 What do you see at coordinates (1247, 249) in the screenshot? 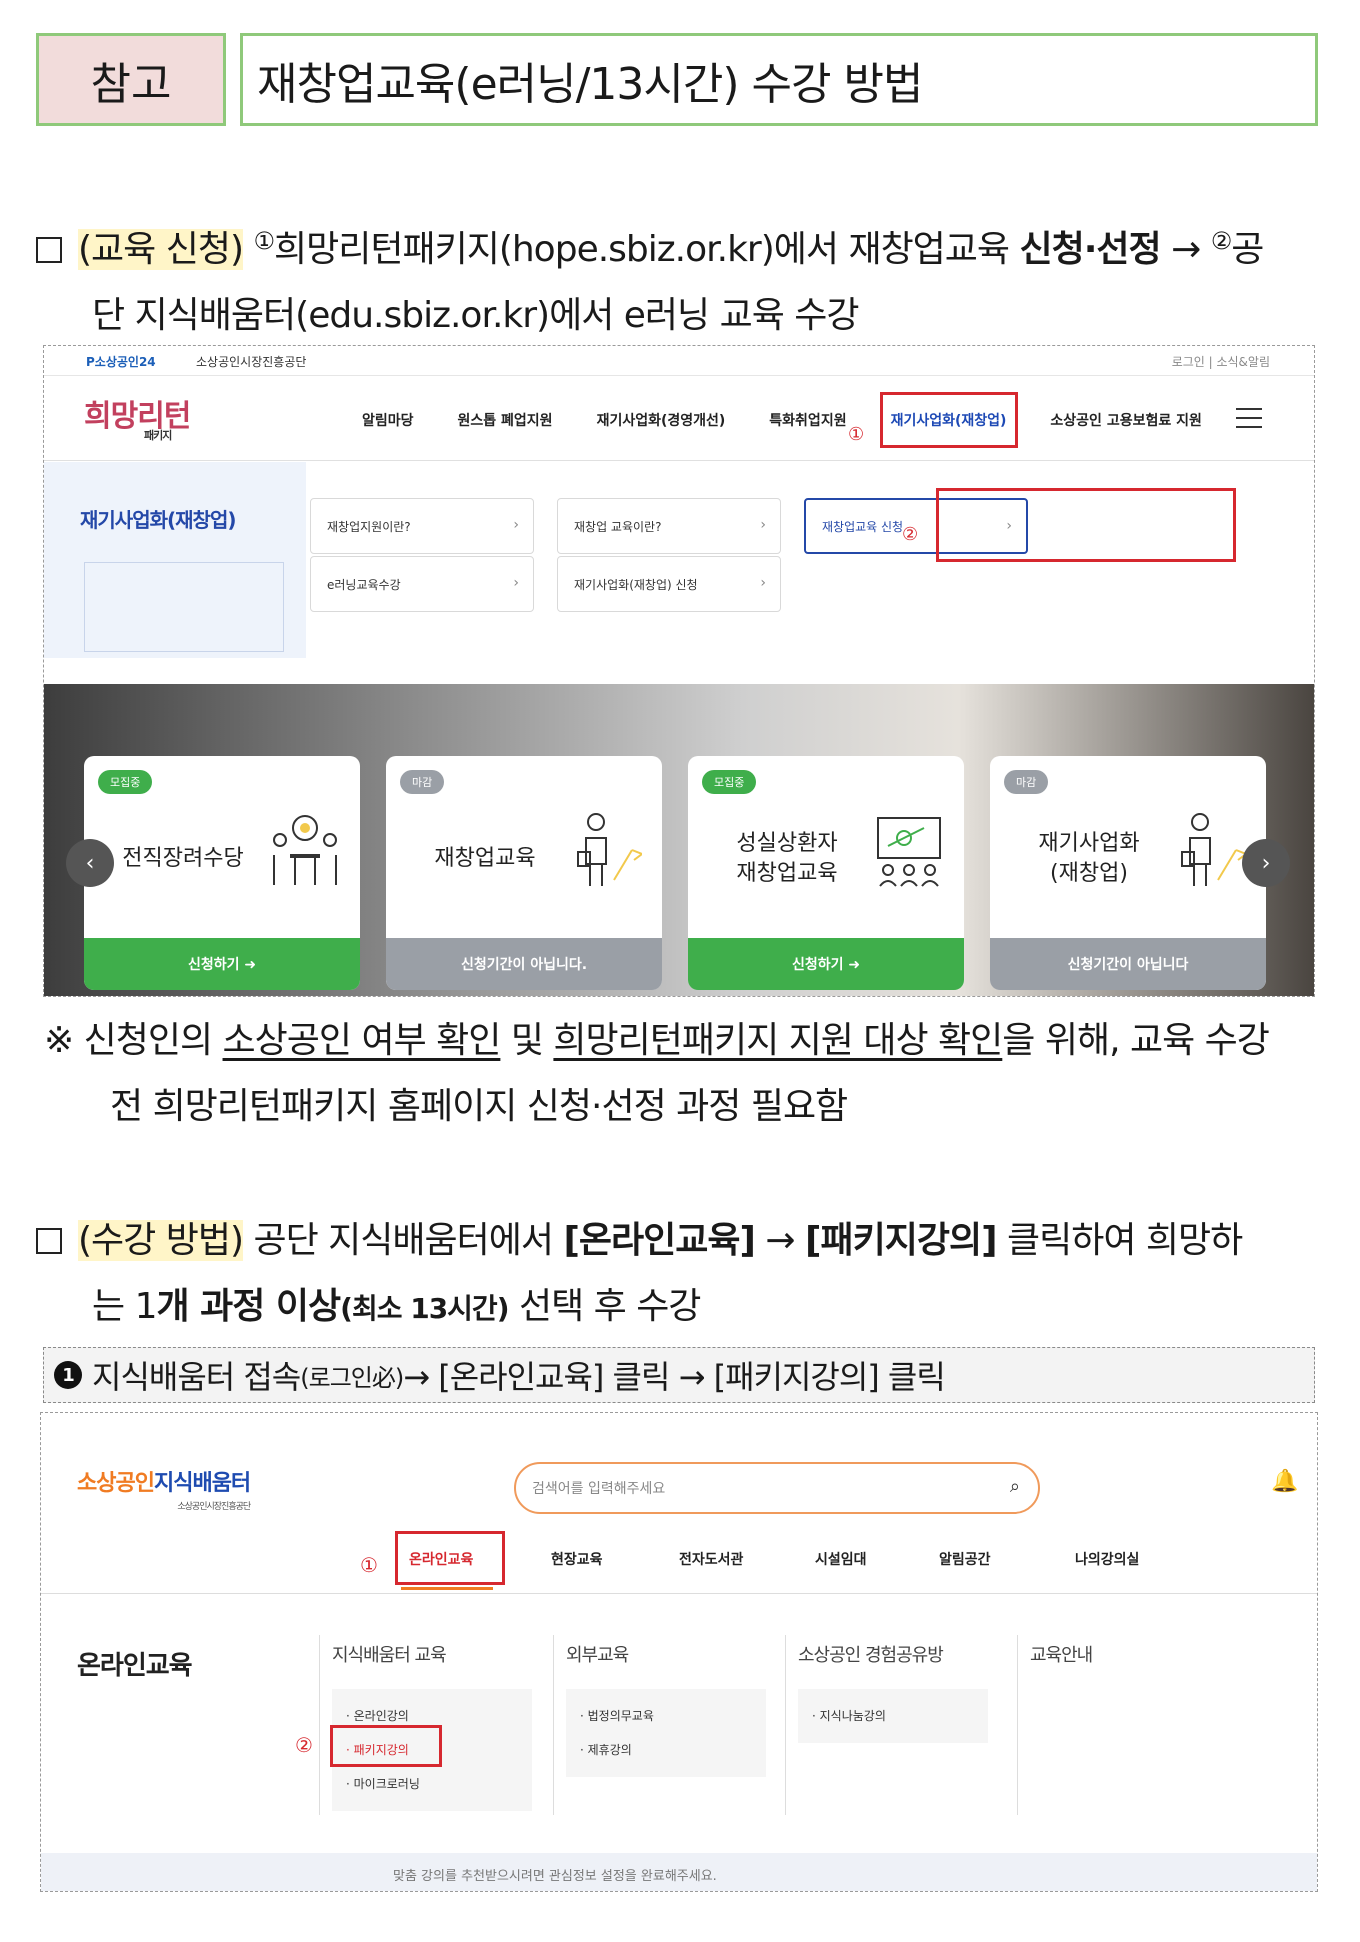
I see `apply-text2: 공` at bounding box center [1247, 249].